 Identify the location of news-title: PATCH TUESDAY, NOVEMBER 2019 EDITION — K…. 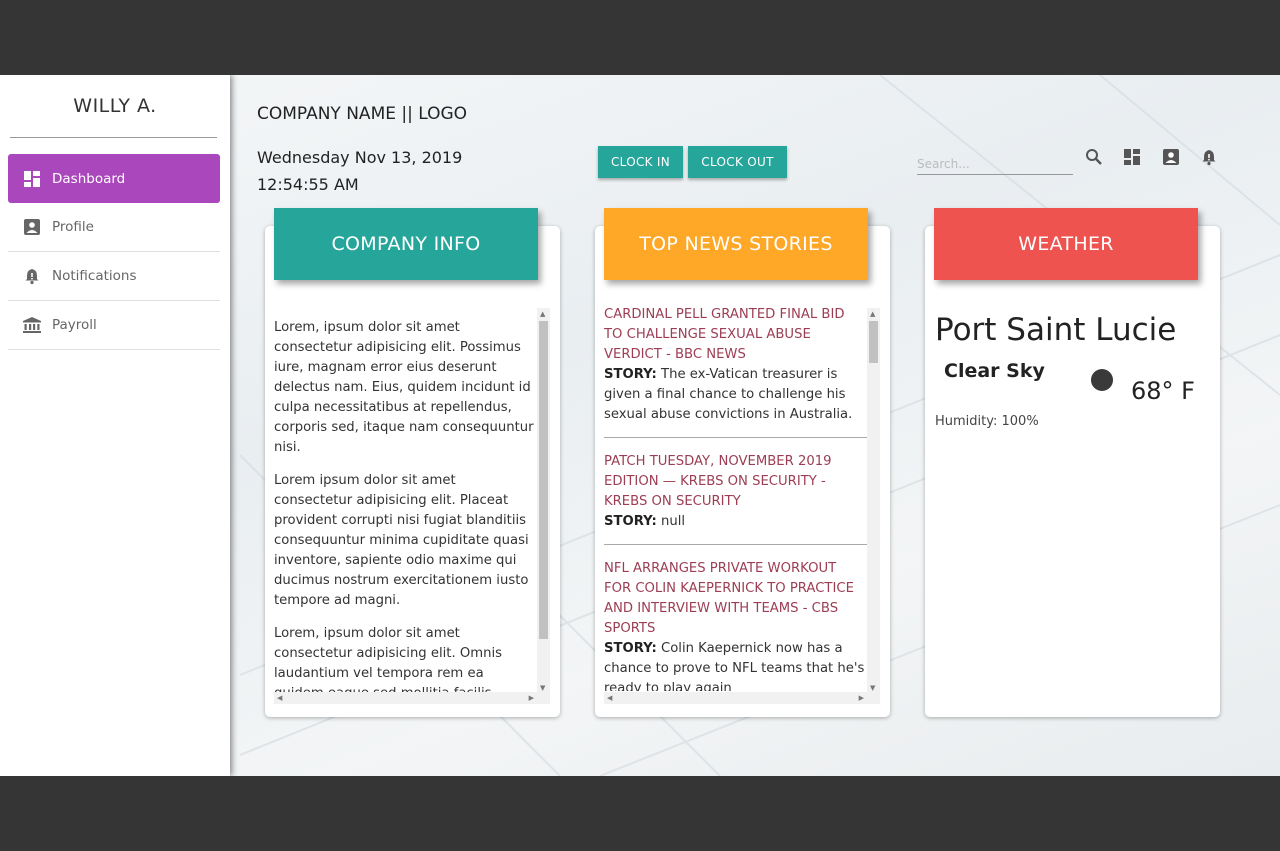
(735, 482).